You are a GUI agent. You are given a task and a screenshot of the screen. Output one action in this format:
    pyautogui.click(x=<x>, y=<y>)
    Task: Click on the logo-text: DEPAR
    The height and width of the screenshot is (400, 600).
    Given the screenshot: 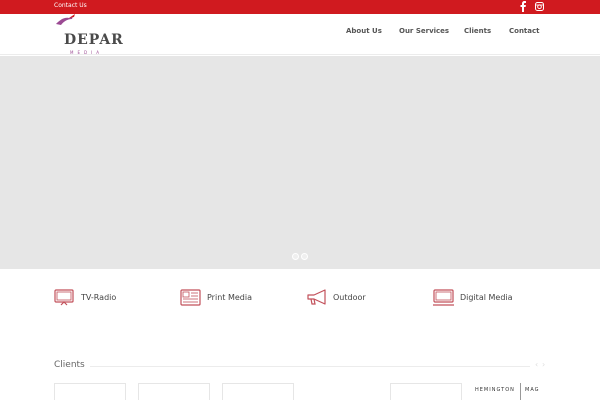 What is the action you would take?
    pyautogui.click(x=94, y=40)
    